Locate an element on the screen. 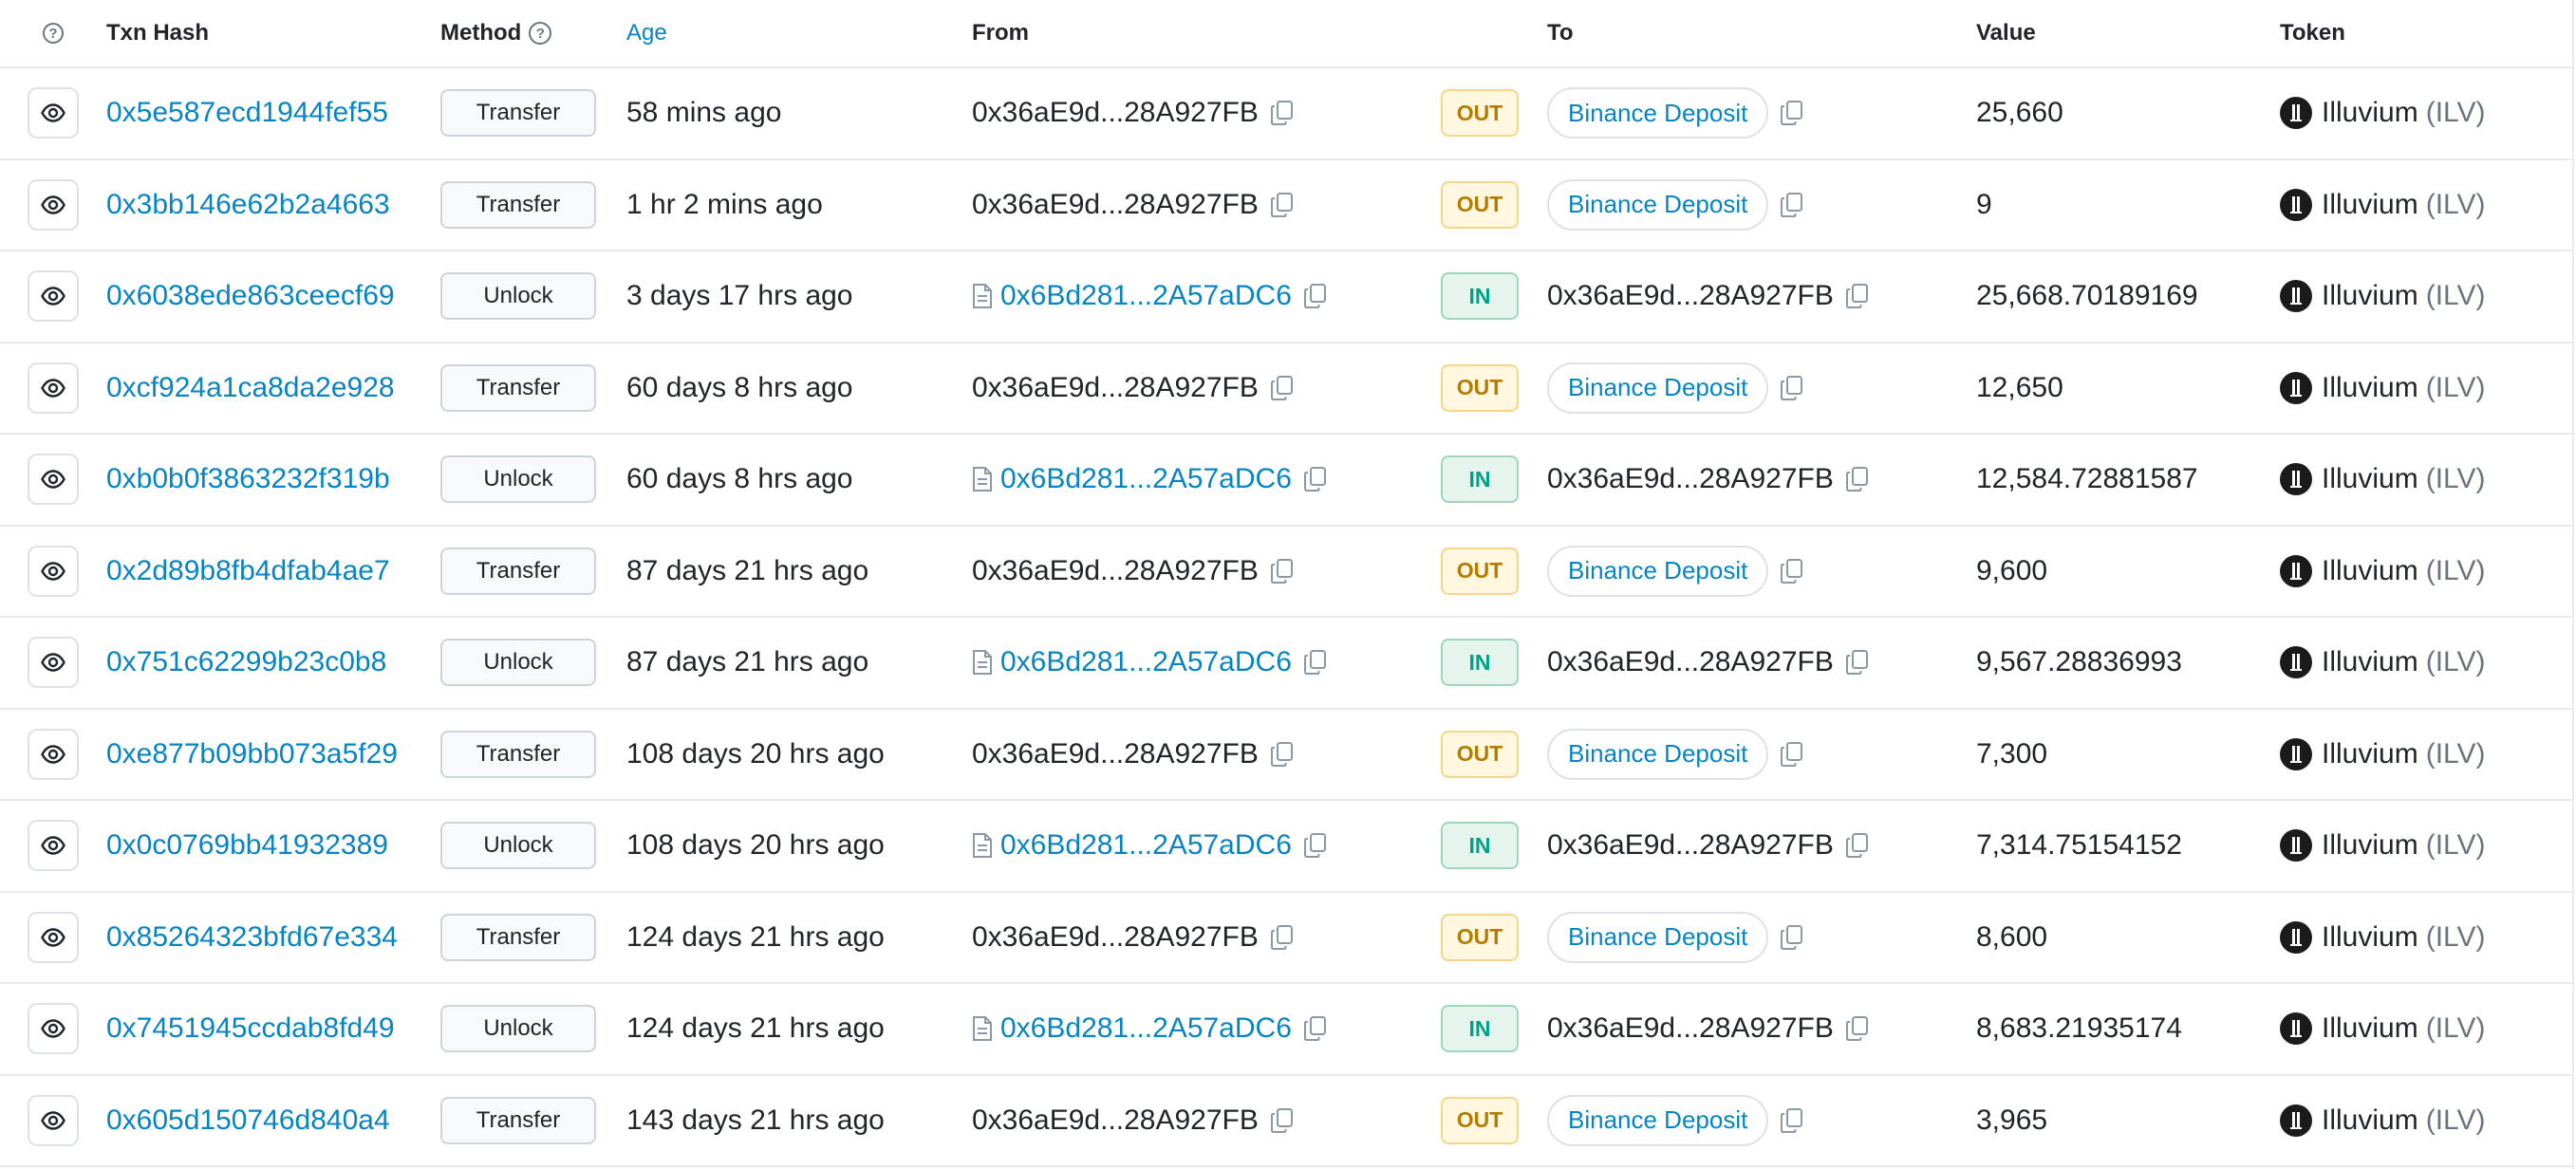  header-age: Age is located at coordinates (799, 33).